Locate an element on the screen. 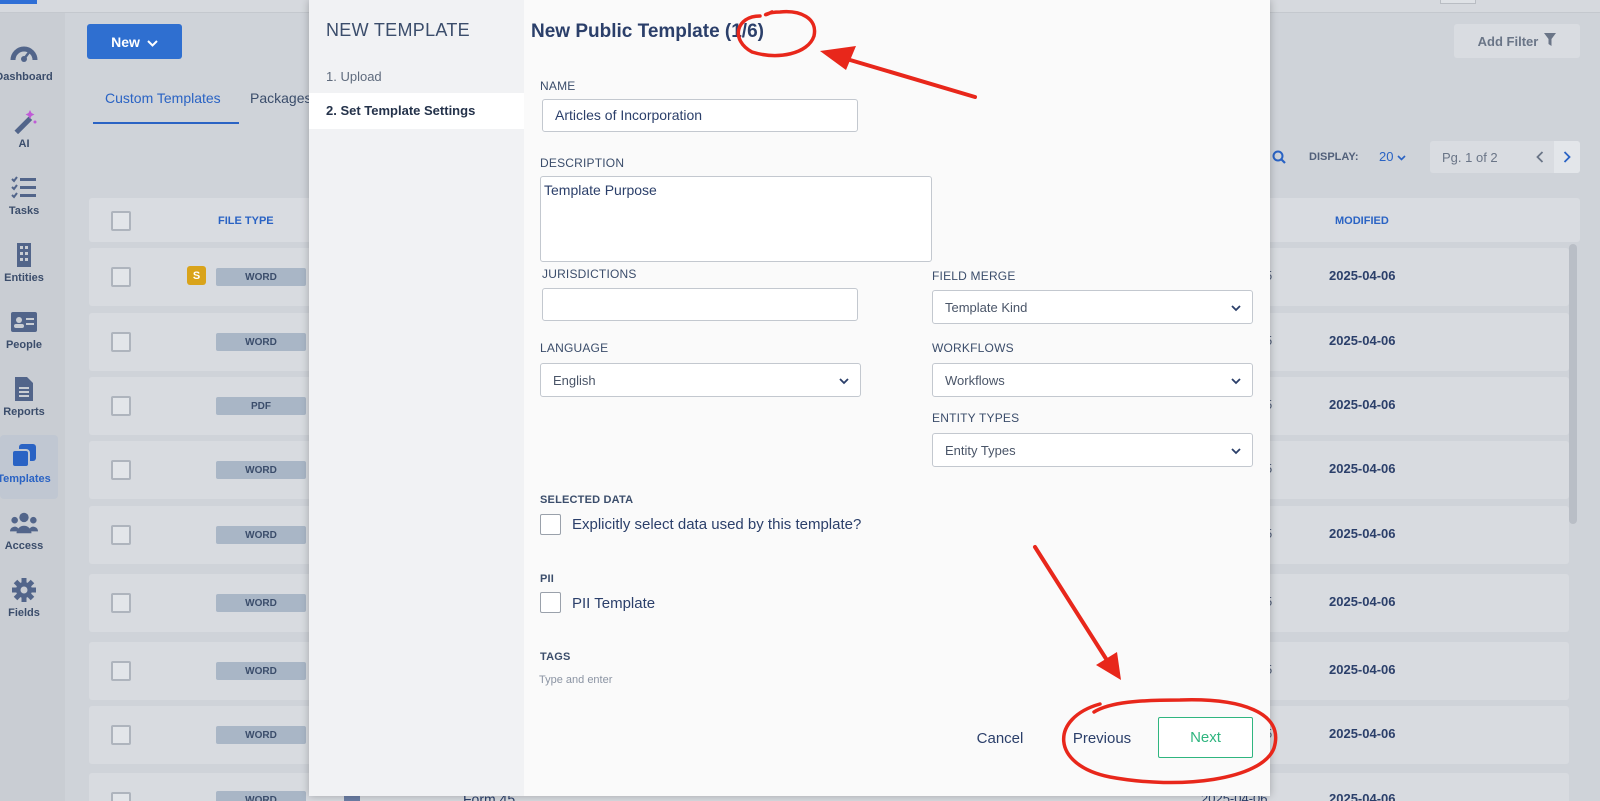  tags-label: TAGS is located at coordinates (555, 657).